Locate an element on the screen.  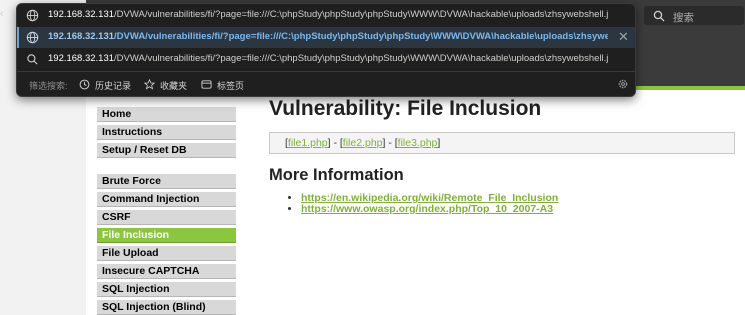
bracket-text: ] is located at coordinates (439, 143).